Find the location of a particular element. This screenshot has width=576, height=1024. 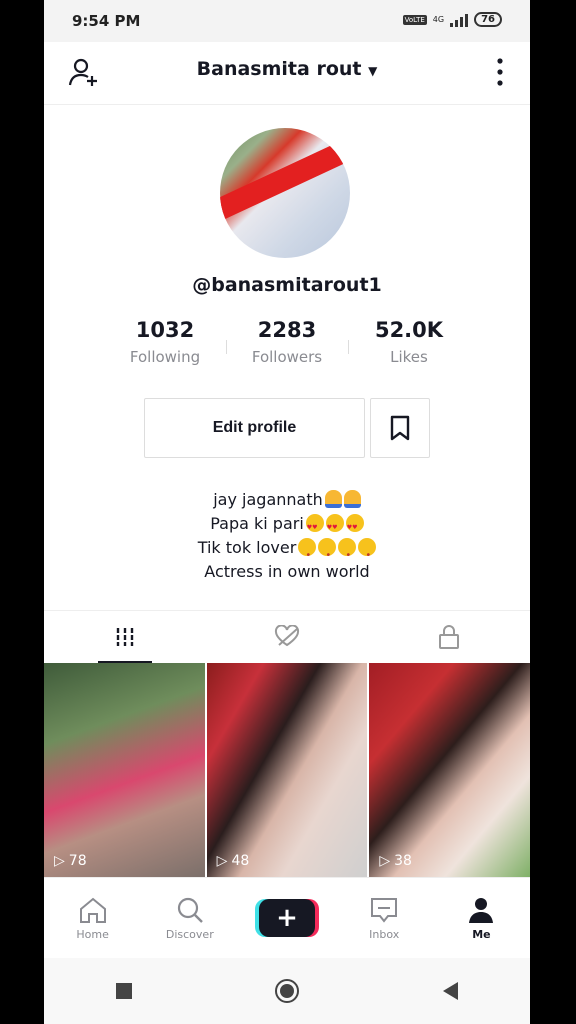

stat-following: 1032 Following is located at coordinates (165, 342).